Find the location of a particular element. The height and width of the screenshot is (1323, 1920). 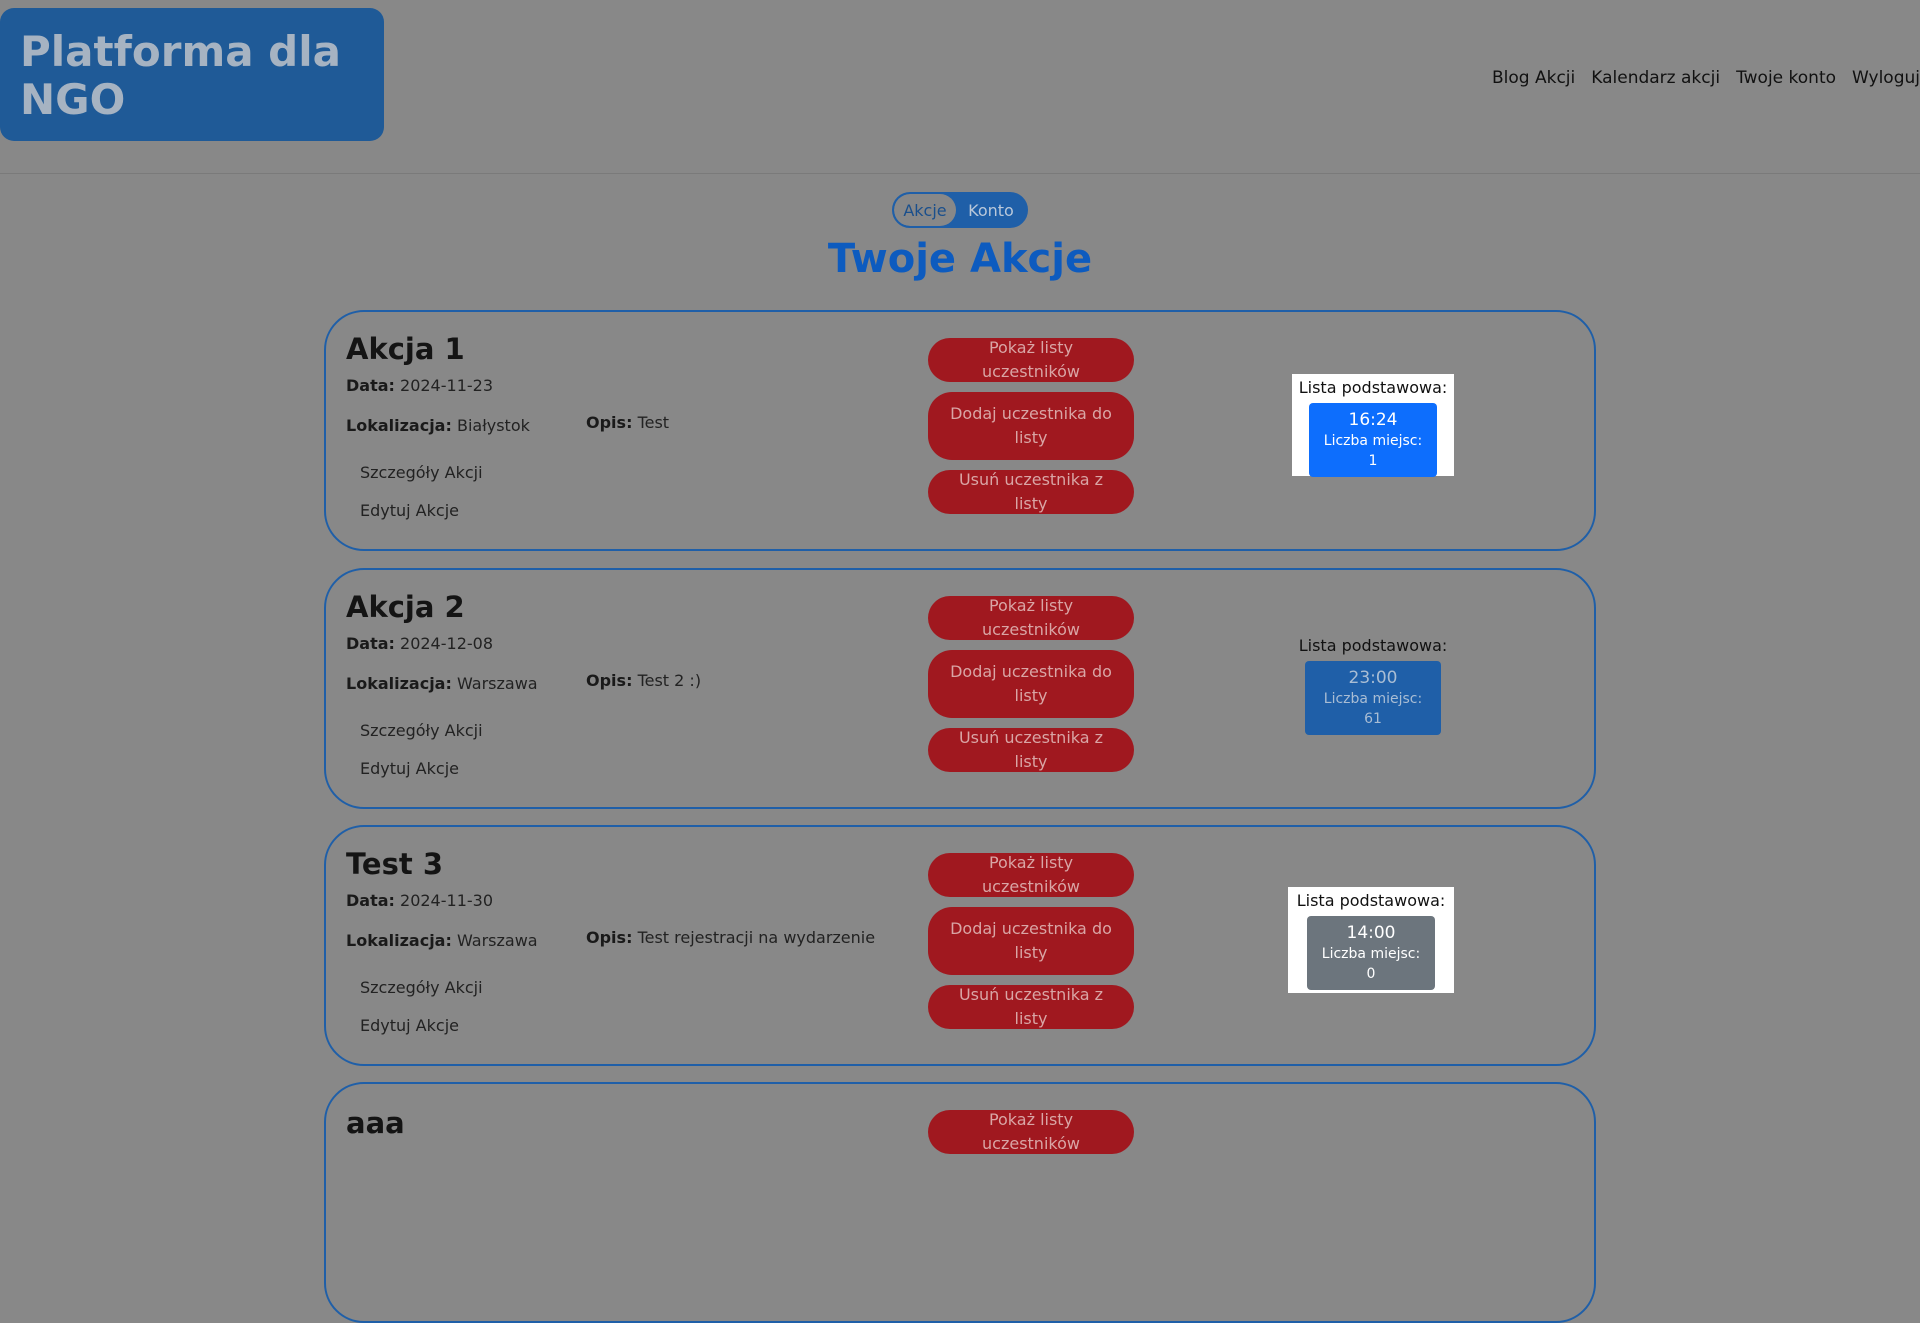

action-title: Akcja 2 is located at coordinates (405, 607).